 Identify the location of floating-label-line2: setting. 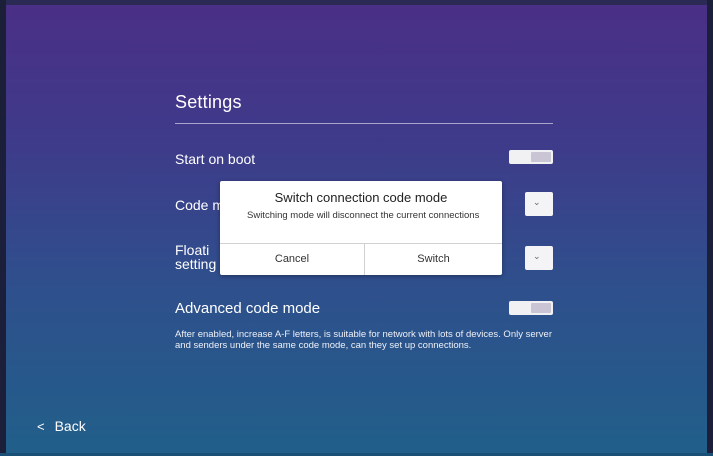
(196, 264).